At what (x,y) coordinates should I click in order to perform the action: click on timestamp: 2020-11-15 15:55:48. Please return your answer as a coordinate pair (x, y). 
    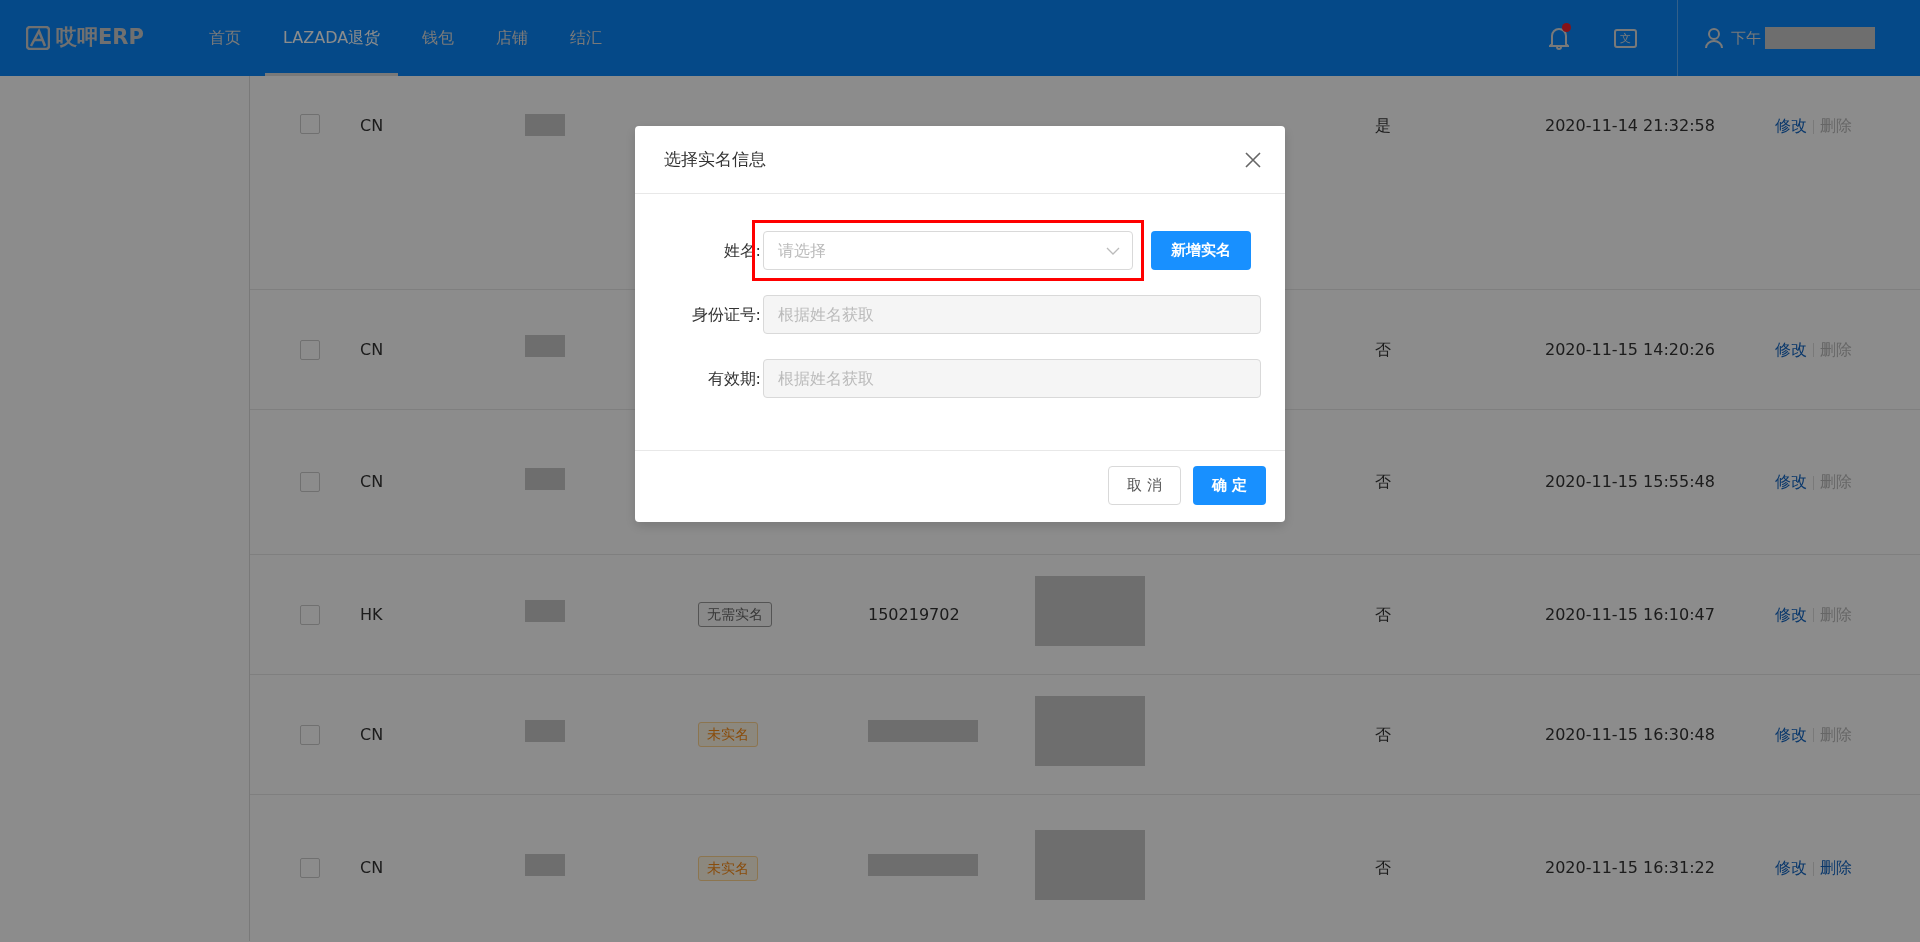
    Looking at the image, I should click on (1630, 481).